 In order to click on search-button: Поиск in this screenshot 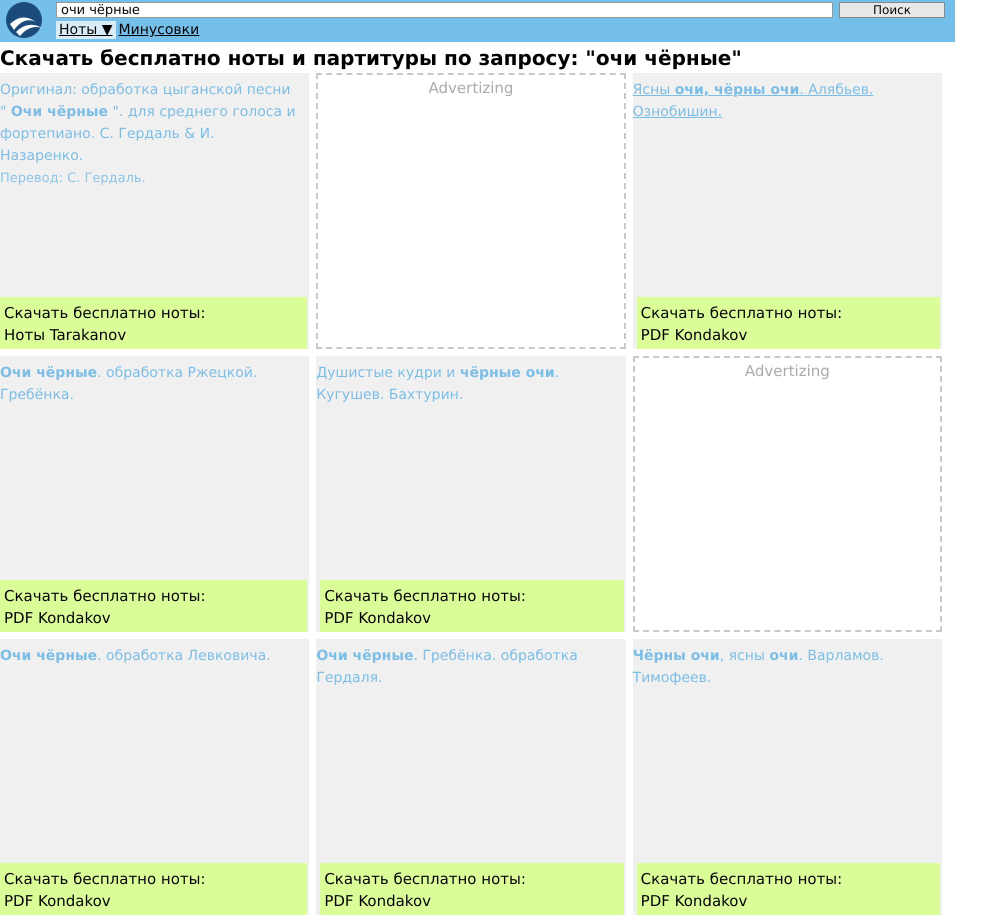, I will do `click(892, 10)`.